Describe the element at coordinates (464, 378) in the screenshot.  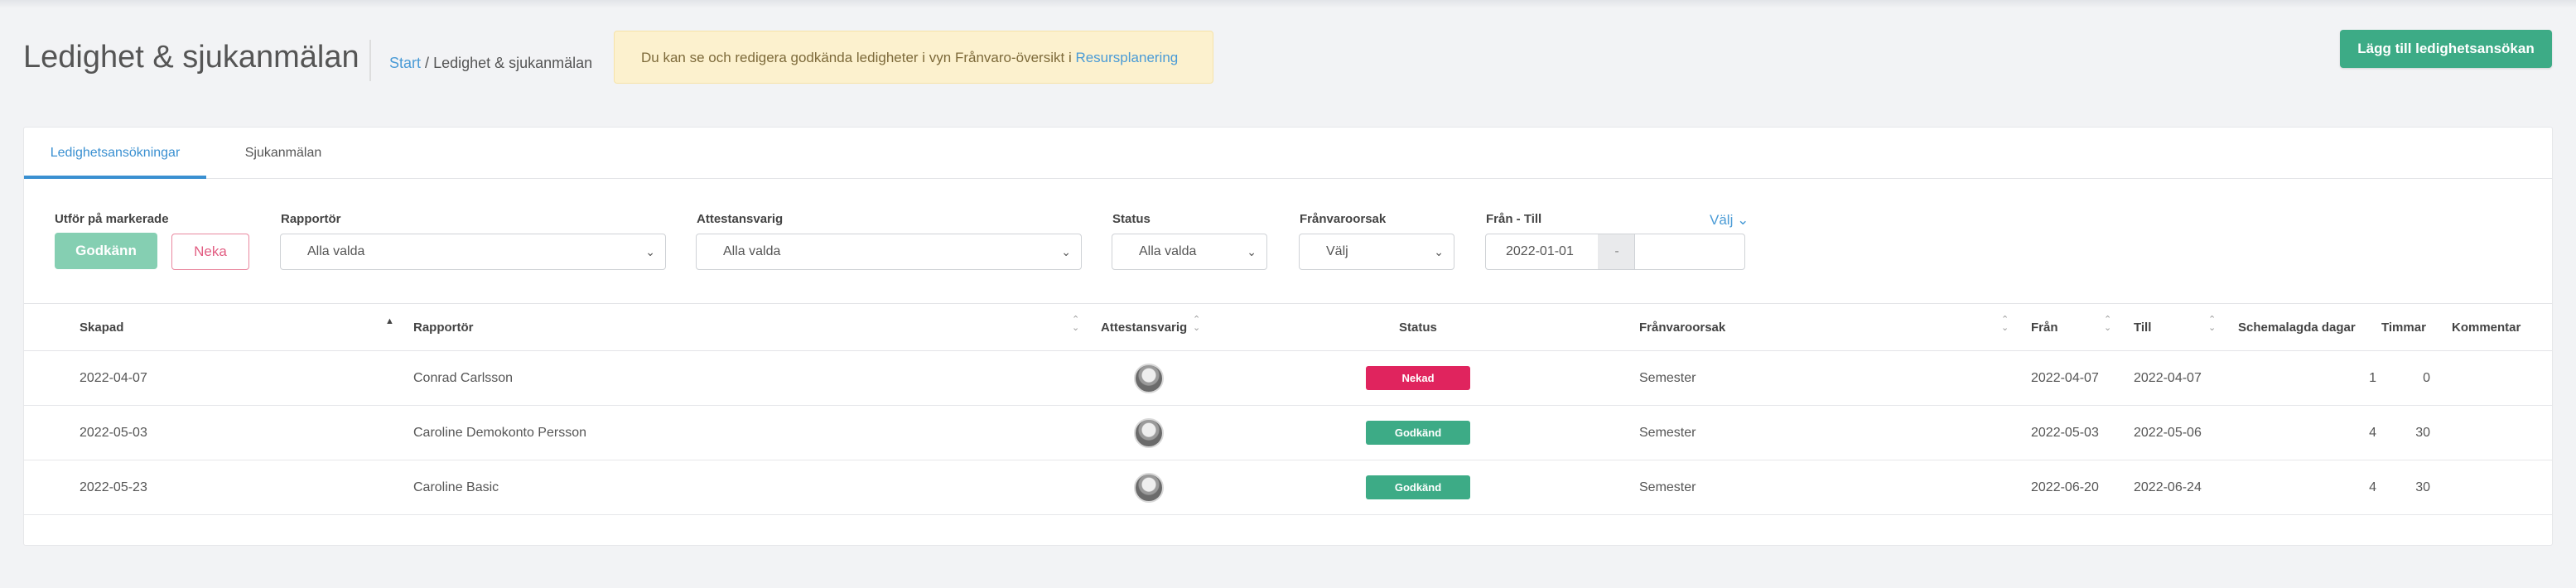
I see `cell-reporter: Conrad Carlsson` at that location.